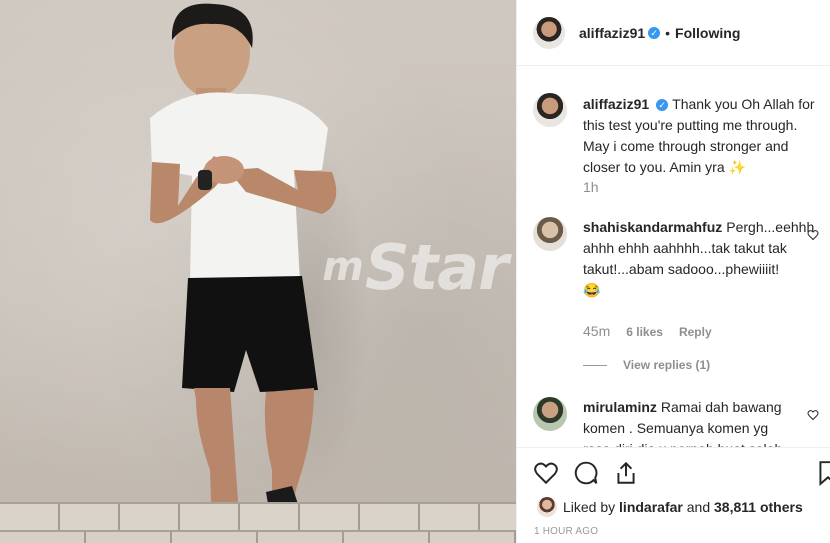 The height and width of the screenshot is (543, 830). What do you see at coordinates (626, 473) in the screenshot?
I see `share-icon` at bounding box center [626, 473].